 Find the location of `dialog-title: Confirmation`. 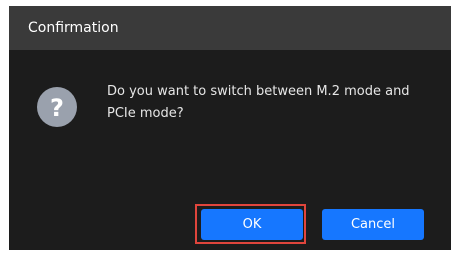

dialog-title: Confirmation is located at coordinates (73, 28).